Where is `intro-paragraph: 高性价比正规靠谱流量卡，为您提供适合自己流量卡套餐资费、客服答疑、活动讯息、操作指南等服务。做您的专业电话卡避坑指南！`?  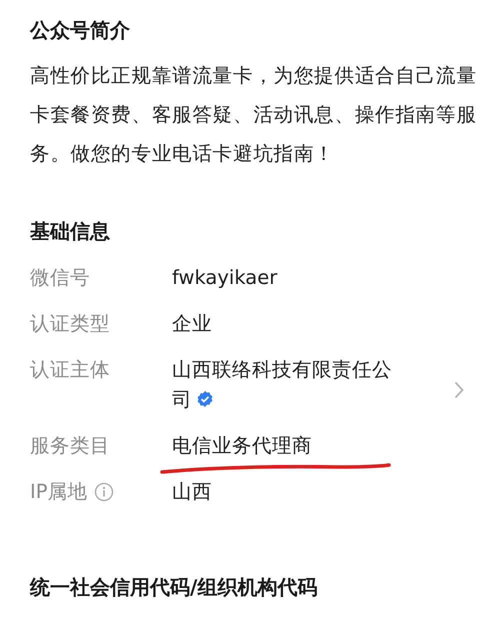 intro-paragraph: 高性价比正规靠谱流量卡，为您提供适合自己流量卡套餐资费、客服答疑、活动讯息、操作指南等服务。做您的专业电话卡避坑指南！ is located at coordinates (254, 115).